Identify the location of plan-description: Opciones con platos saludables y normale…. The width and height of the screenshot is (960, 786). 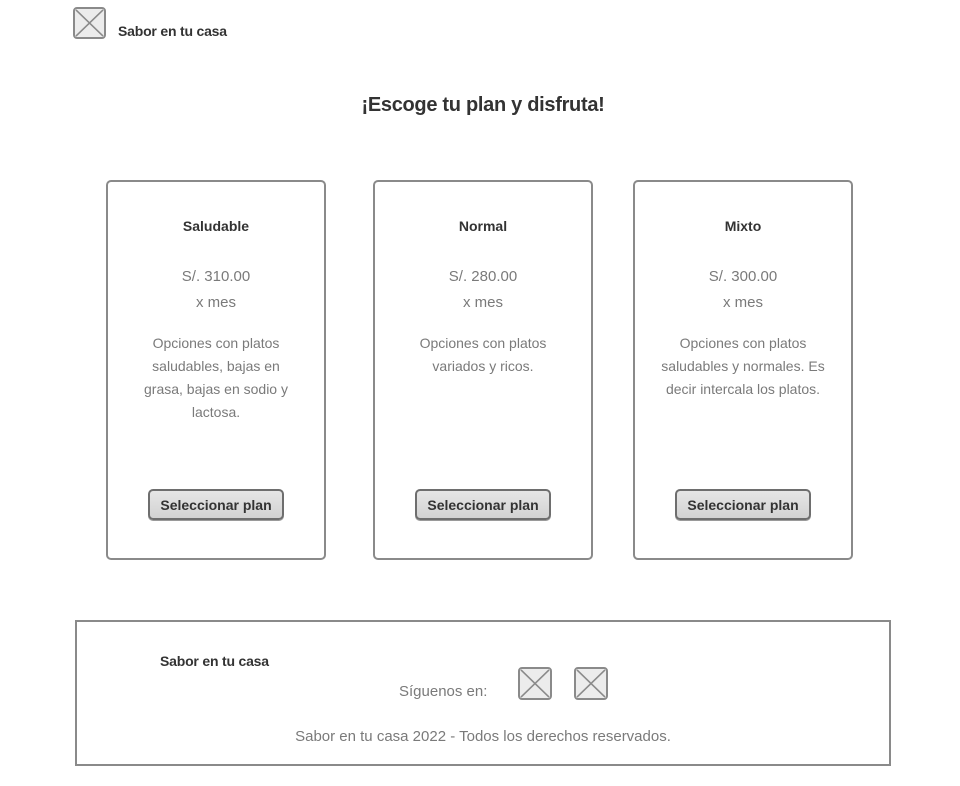
(743, 366).